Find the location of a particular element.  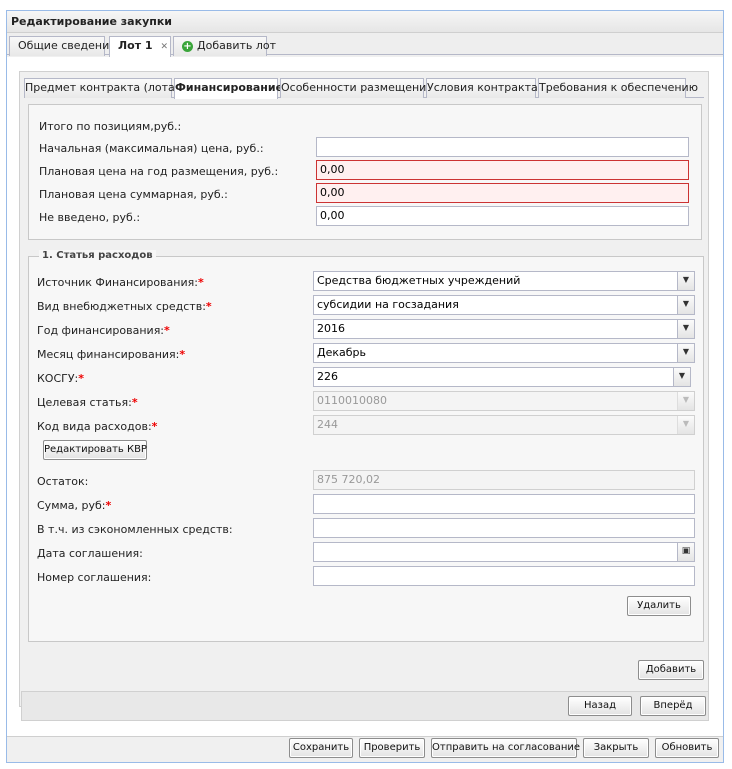

remaining-field: 875 720,02 is located at coordinates (504, 480).